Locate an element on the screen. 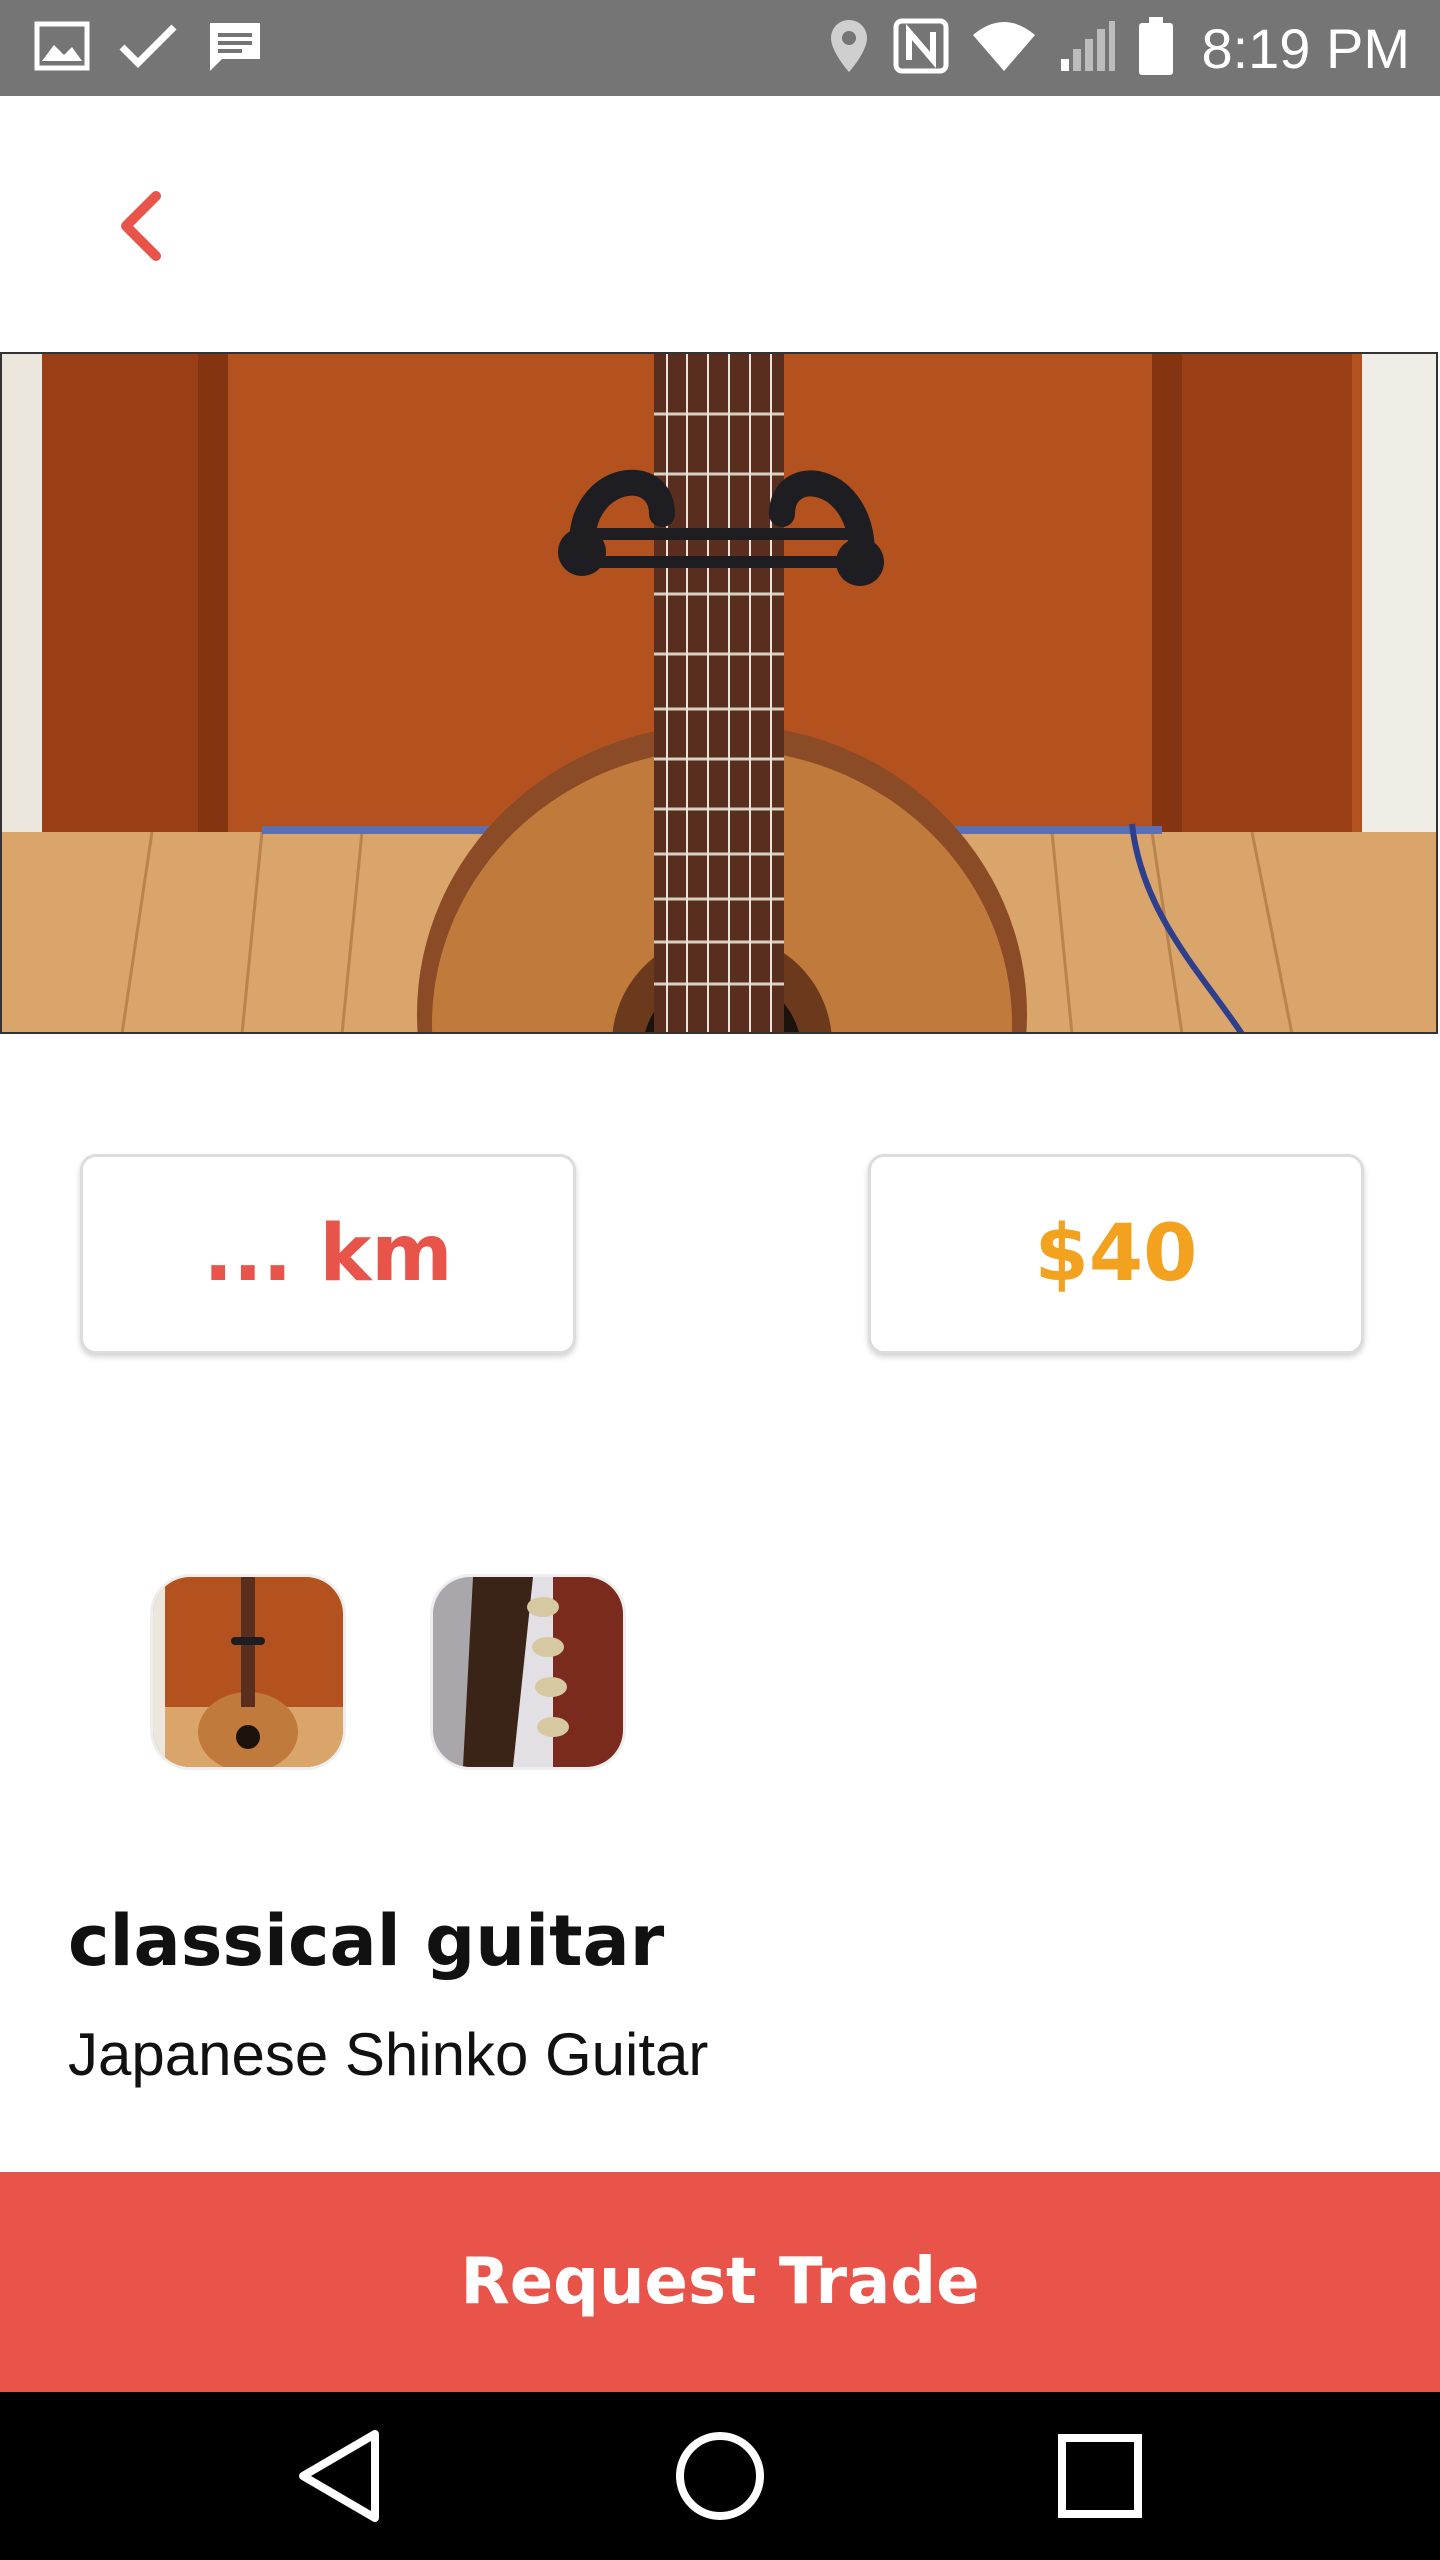 Image resolution: width=1440 pixels, height=2560 pixels. signal-icon is located at coordinates (1088, 48).